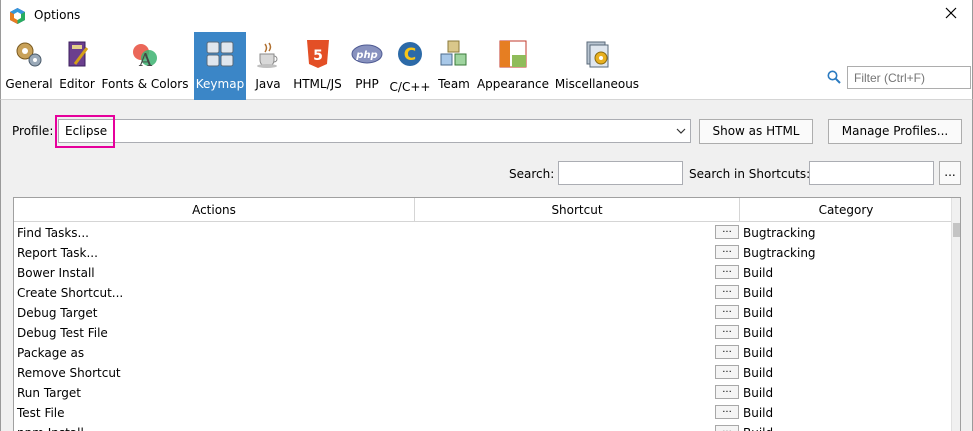 The width and height of the screenshot is (973, 431). What do you see at coordinates (77, 84) in the screenshot?
I see `category-label: Editor` at bounding box center [77, 84].